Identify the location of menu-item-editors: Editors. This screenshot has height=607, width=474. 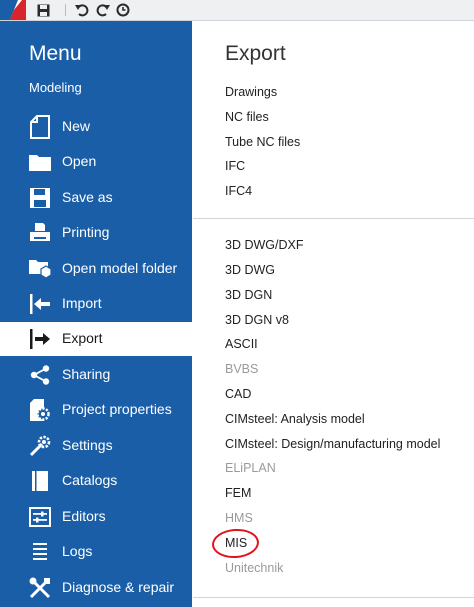
(96, 517).